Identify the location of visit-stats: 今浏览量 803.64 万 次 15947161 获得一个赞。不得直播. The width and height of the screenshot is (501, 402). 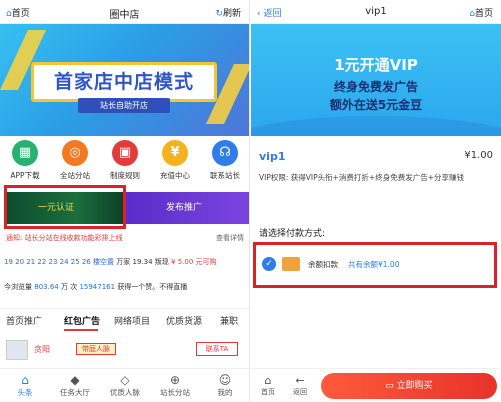
(126, 287).